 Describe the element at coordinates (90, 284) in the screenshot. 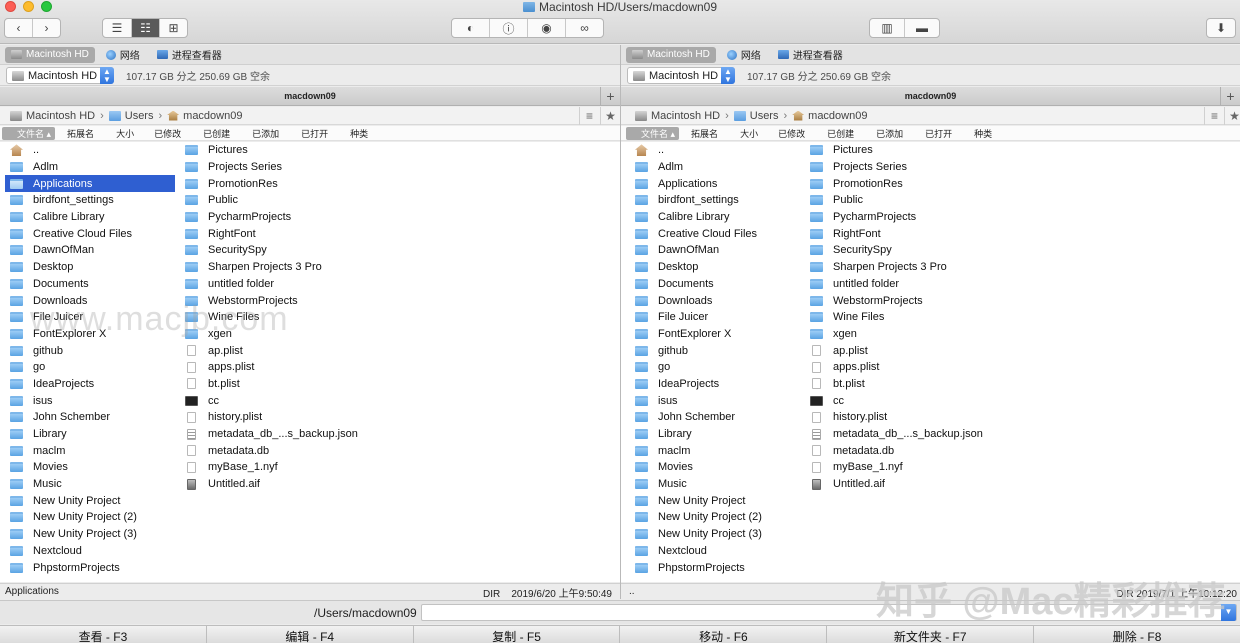

I see `list-item: Documents` at that location.